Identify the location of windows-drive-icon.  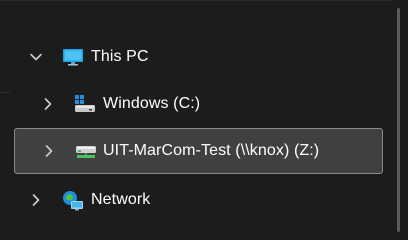
(84, 104).